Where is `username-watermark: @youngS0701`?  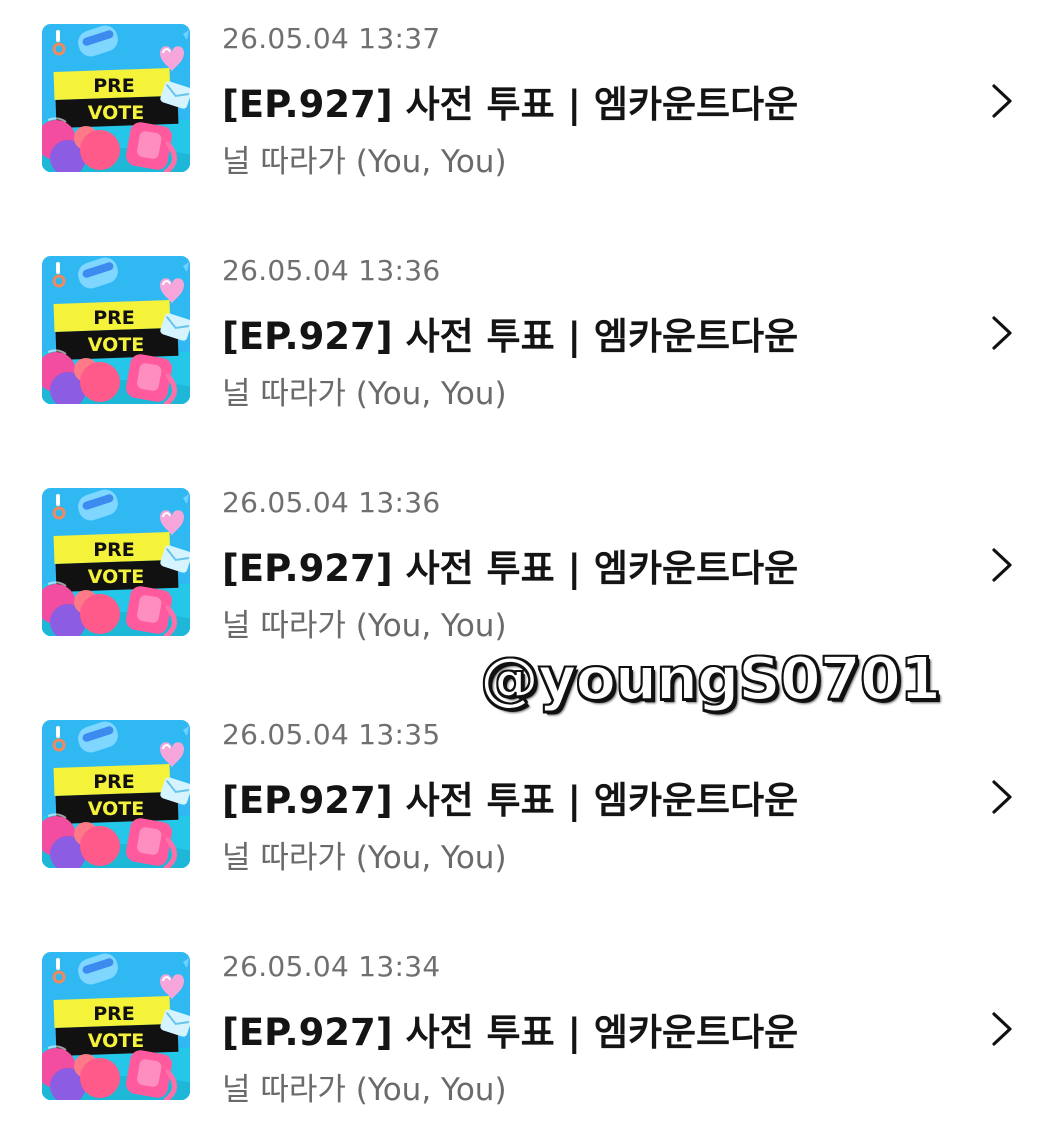
username-watermark: @youngS0701 is located at coordinates (710, 678).